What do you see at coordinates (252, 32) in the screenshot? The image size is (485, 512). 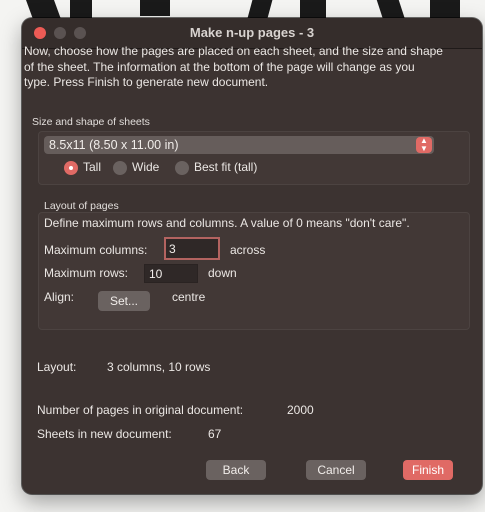 I see `window-title: Make n-up pages - 3` at bounding box center [252, 32].